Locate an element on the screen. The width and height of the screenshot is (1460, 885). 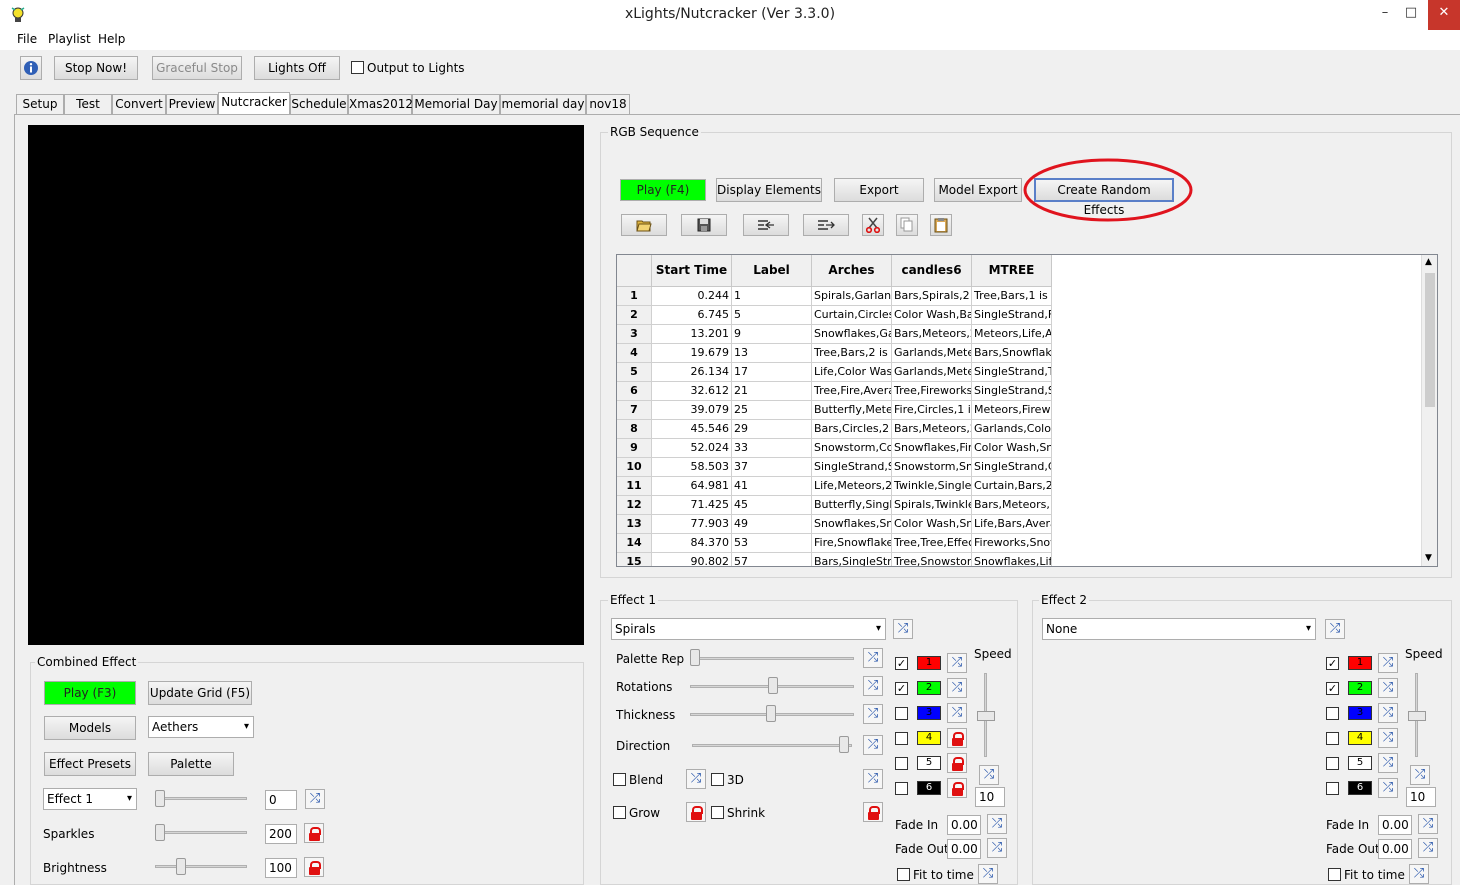
cell-arches: Butterfly,Singl is located at coordinates (852, 505).